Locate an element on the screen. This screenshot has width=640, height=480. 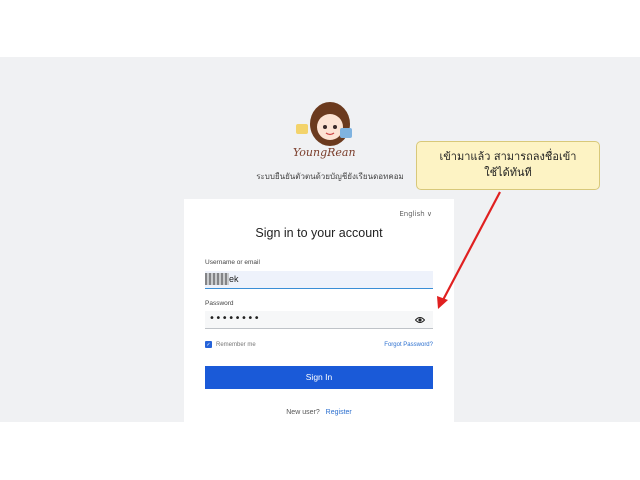
new-user-row: New user? Register is located at coordinates (319, 412).